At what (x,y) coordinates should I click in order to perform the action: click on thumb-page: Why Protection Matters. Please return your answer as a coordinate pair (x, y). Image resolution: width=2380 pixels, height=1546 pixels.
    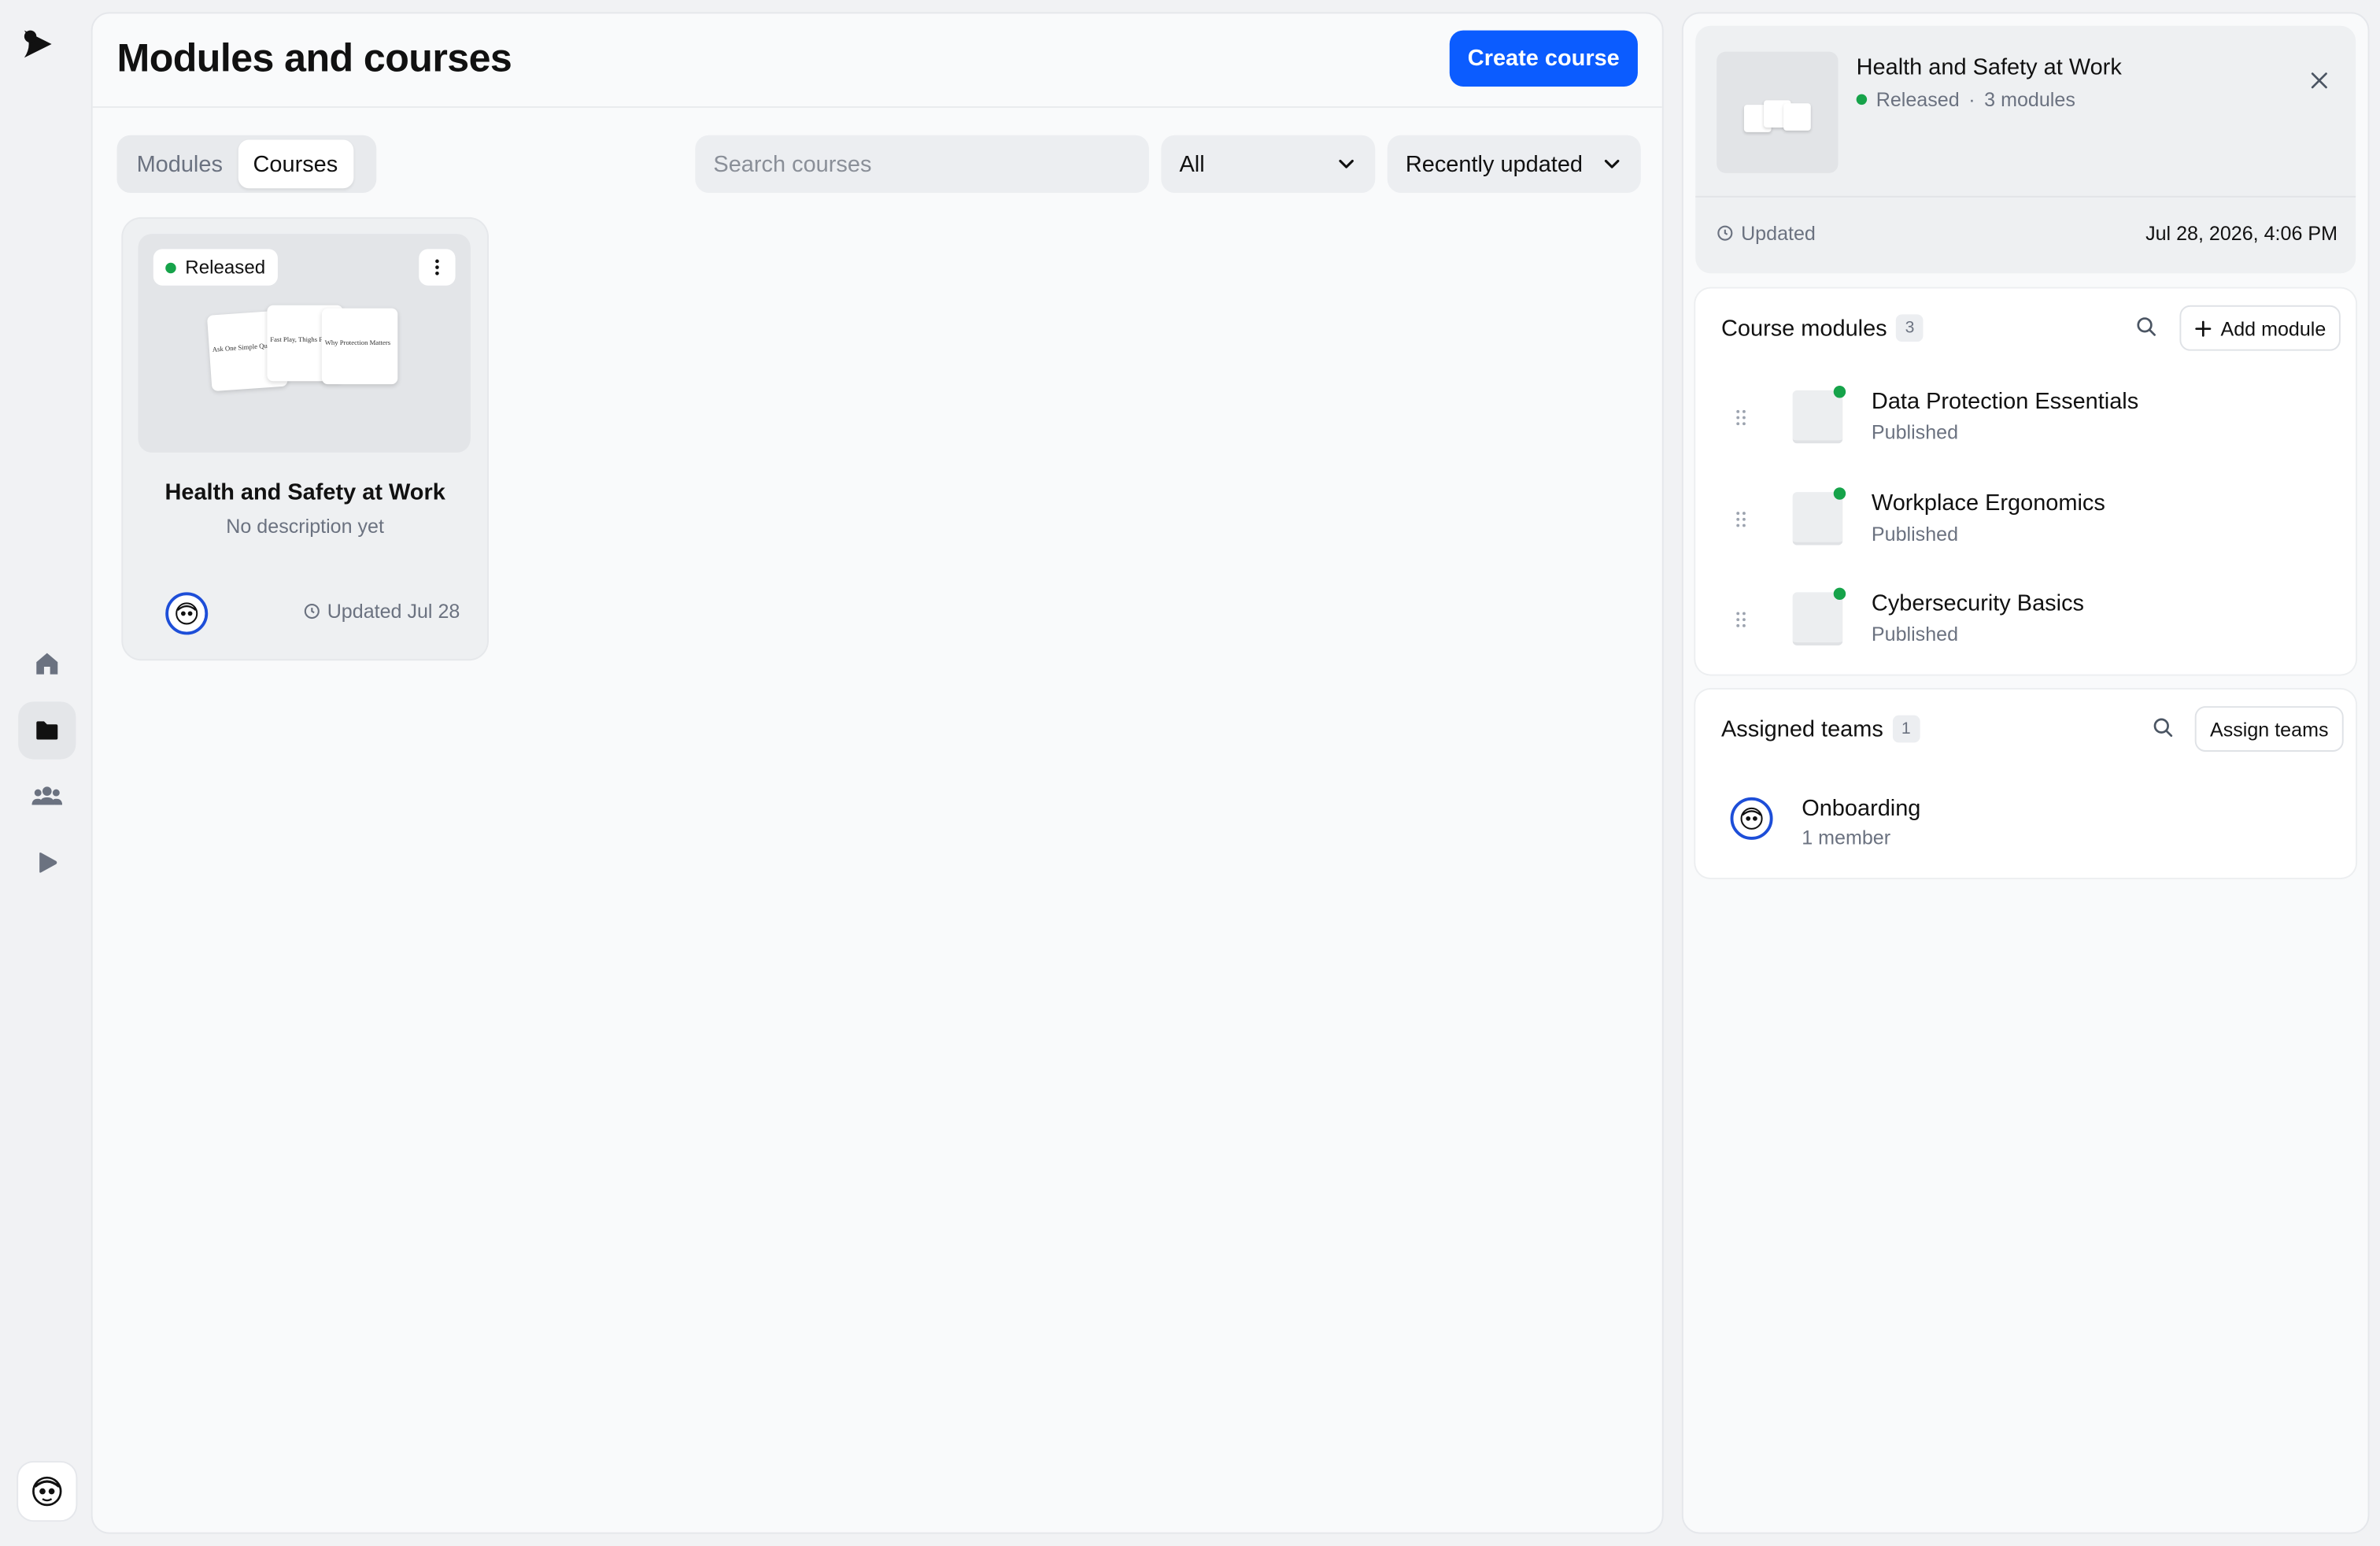
    Looking at the image, I should click on (359, 346).